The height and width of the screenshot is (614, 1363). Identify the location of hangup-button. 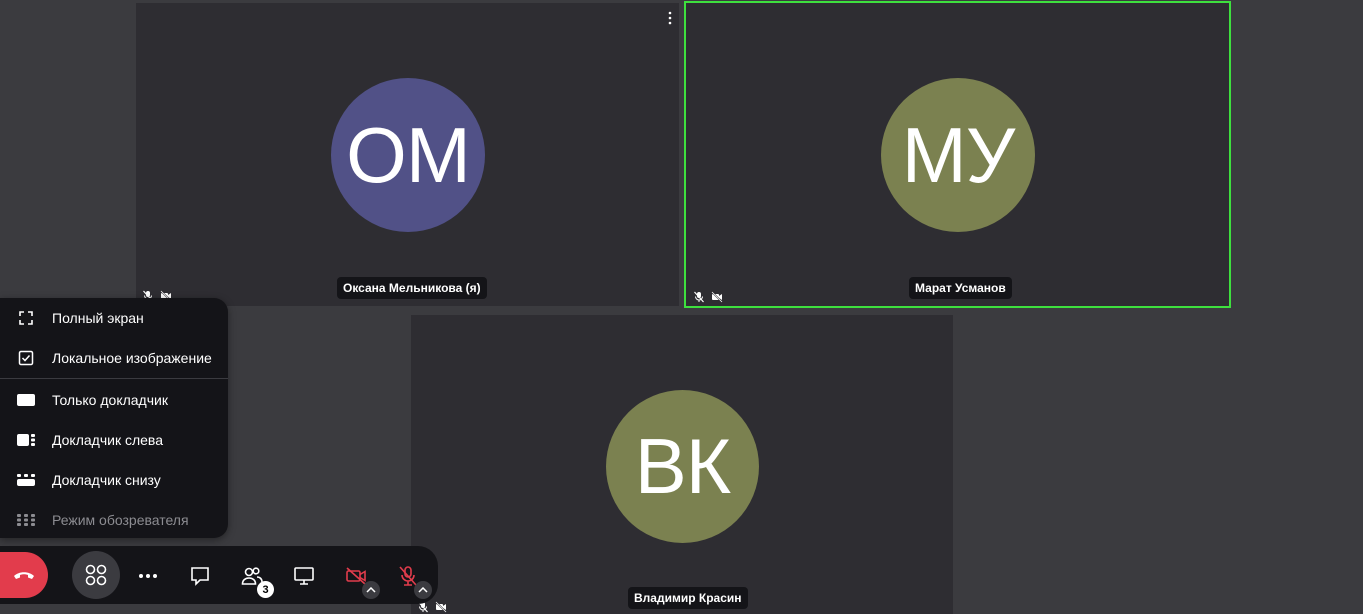
(24, 575).